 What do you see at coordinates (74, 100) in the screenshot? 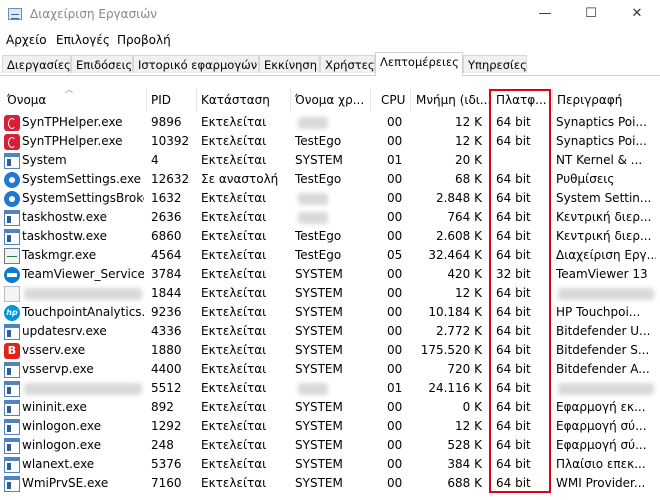
I see `column-name: Όνομα` at bounding box center [74, 100].